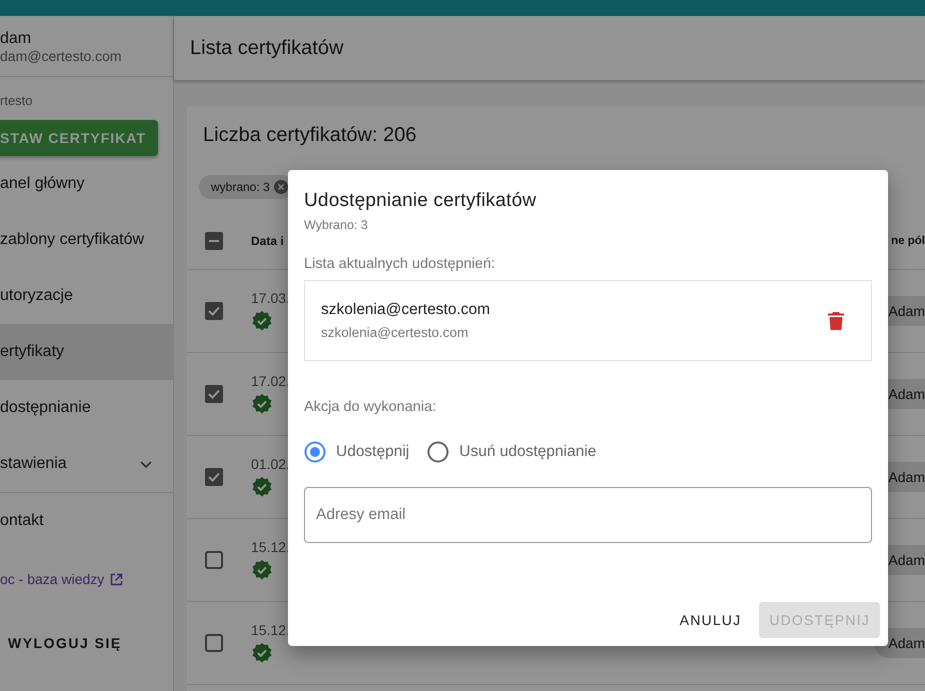 This screenshot has height=691, width=925. Describe the element at coordinates (711, 620) in the screenshot. I see `cancel-button: ANULUJ` at that location.